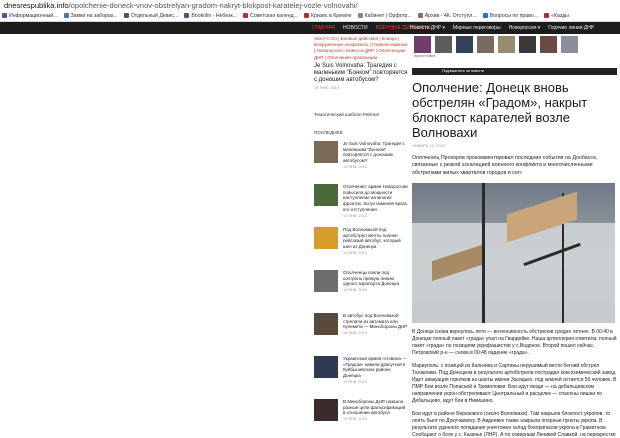 This screenshot has width=620, height=438. What do you see at coordinates (327, 87) in the screenshot?
I see `sidebar-featured-date: 14 ЯНВ, 2015` at bounding box center [327, 87].